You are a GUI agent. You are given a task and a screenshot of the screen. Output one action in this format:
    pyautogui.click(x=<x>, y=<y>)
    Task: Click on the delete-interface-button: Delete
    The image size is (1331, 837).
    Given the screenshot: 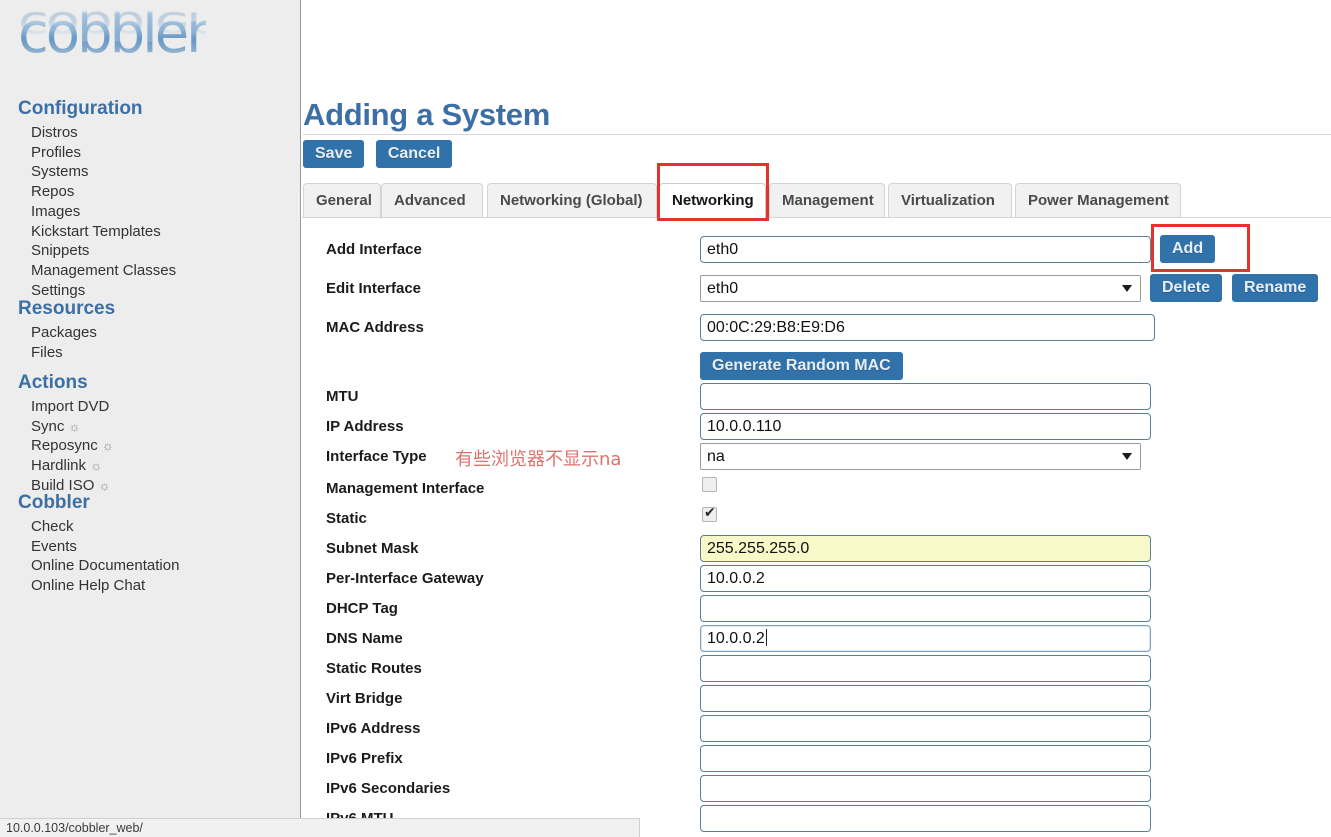 What is the action you would take?
    pyautogui.click(x=1186, y=288)
    